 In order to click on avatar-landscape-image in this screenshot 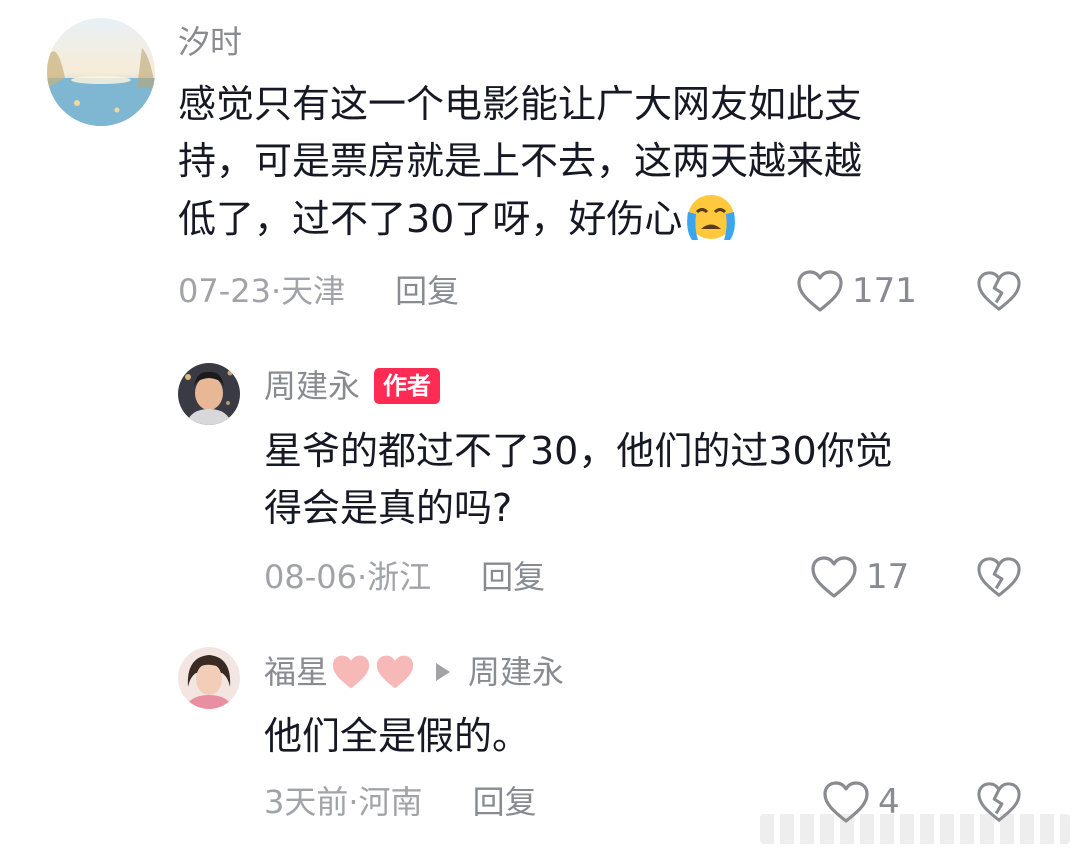, I will do `click(101, 72)`.